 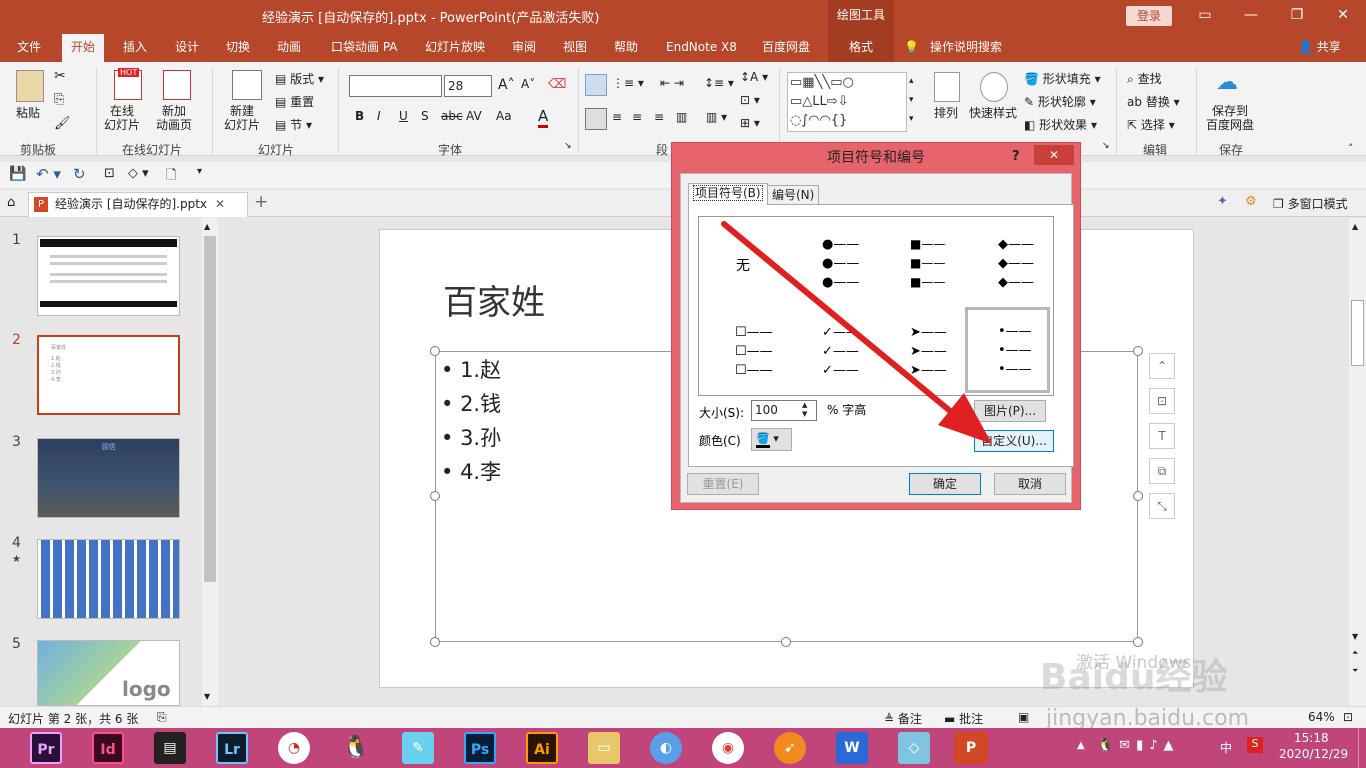 I want to click on arrange-icon, so click(x=947, y=87).